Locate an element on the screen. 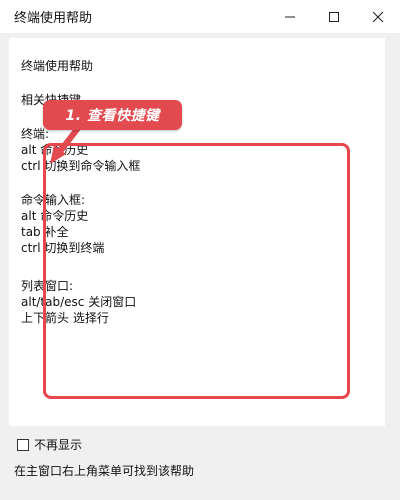 Image resolution: width=400 pixels, height=500 pixels. dont-show-again-checkbox is located at coordinates (23, 444).